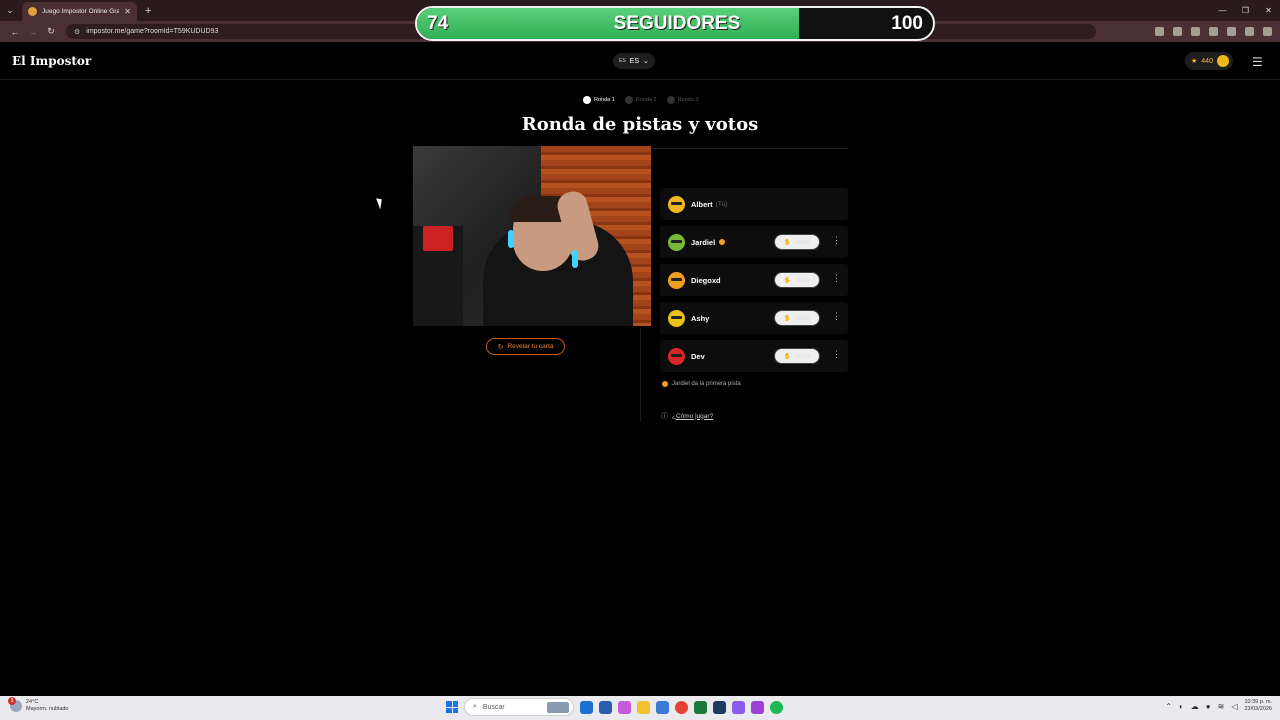  I want to click on how-to-play: ⓘ ¿Cómo jugar?, so click(687, 416).